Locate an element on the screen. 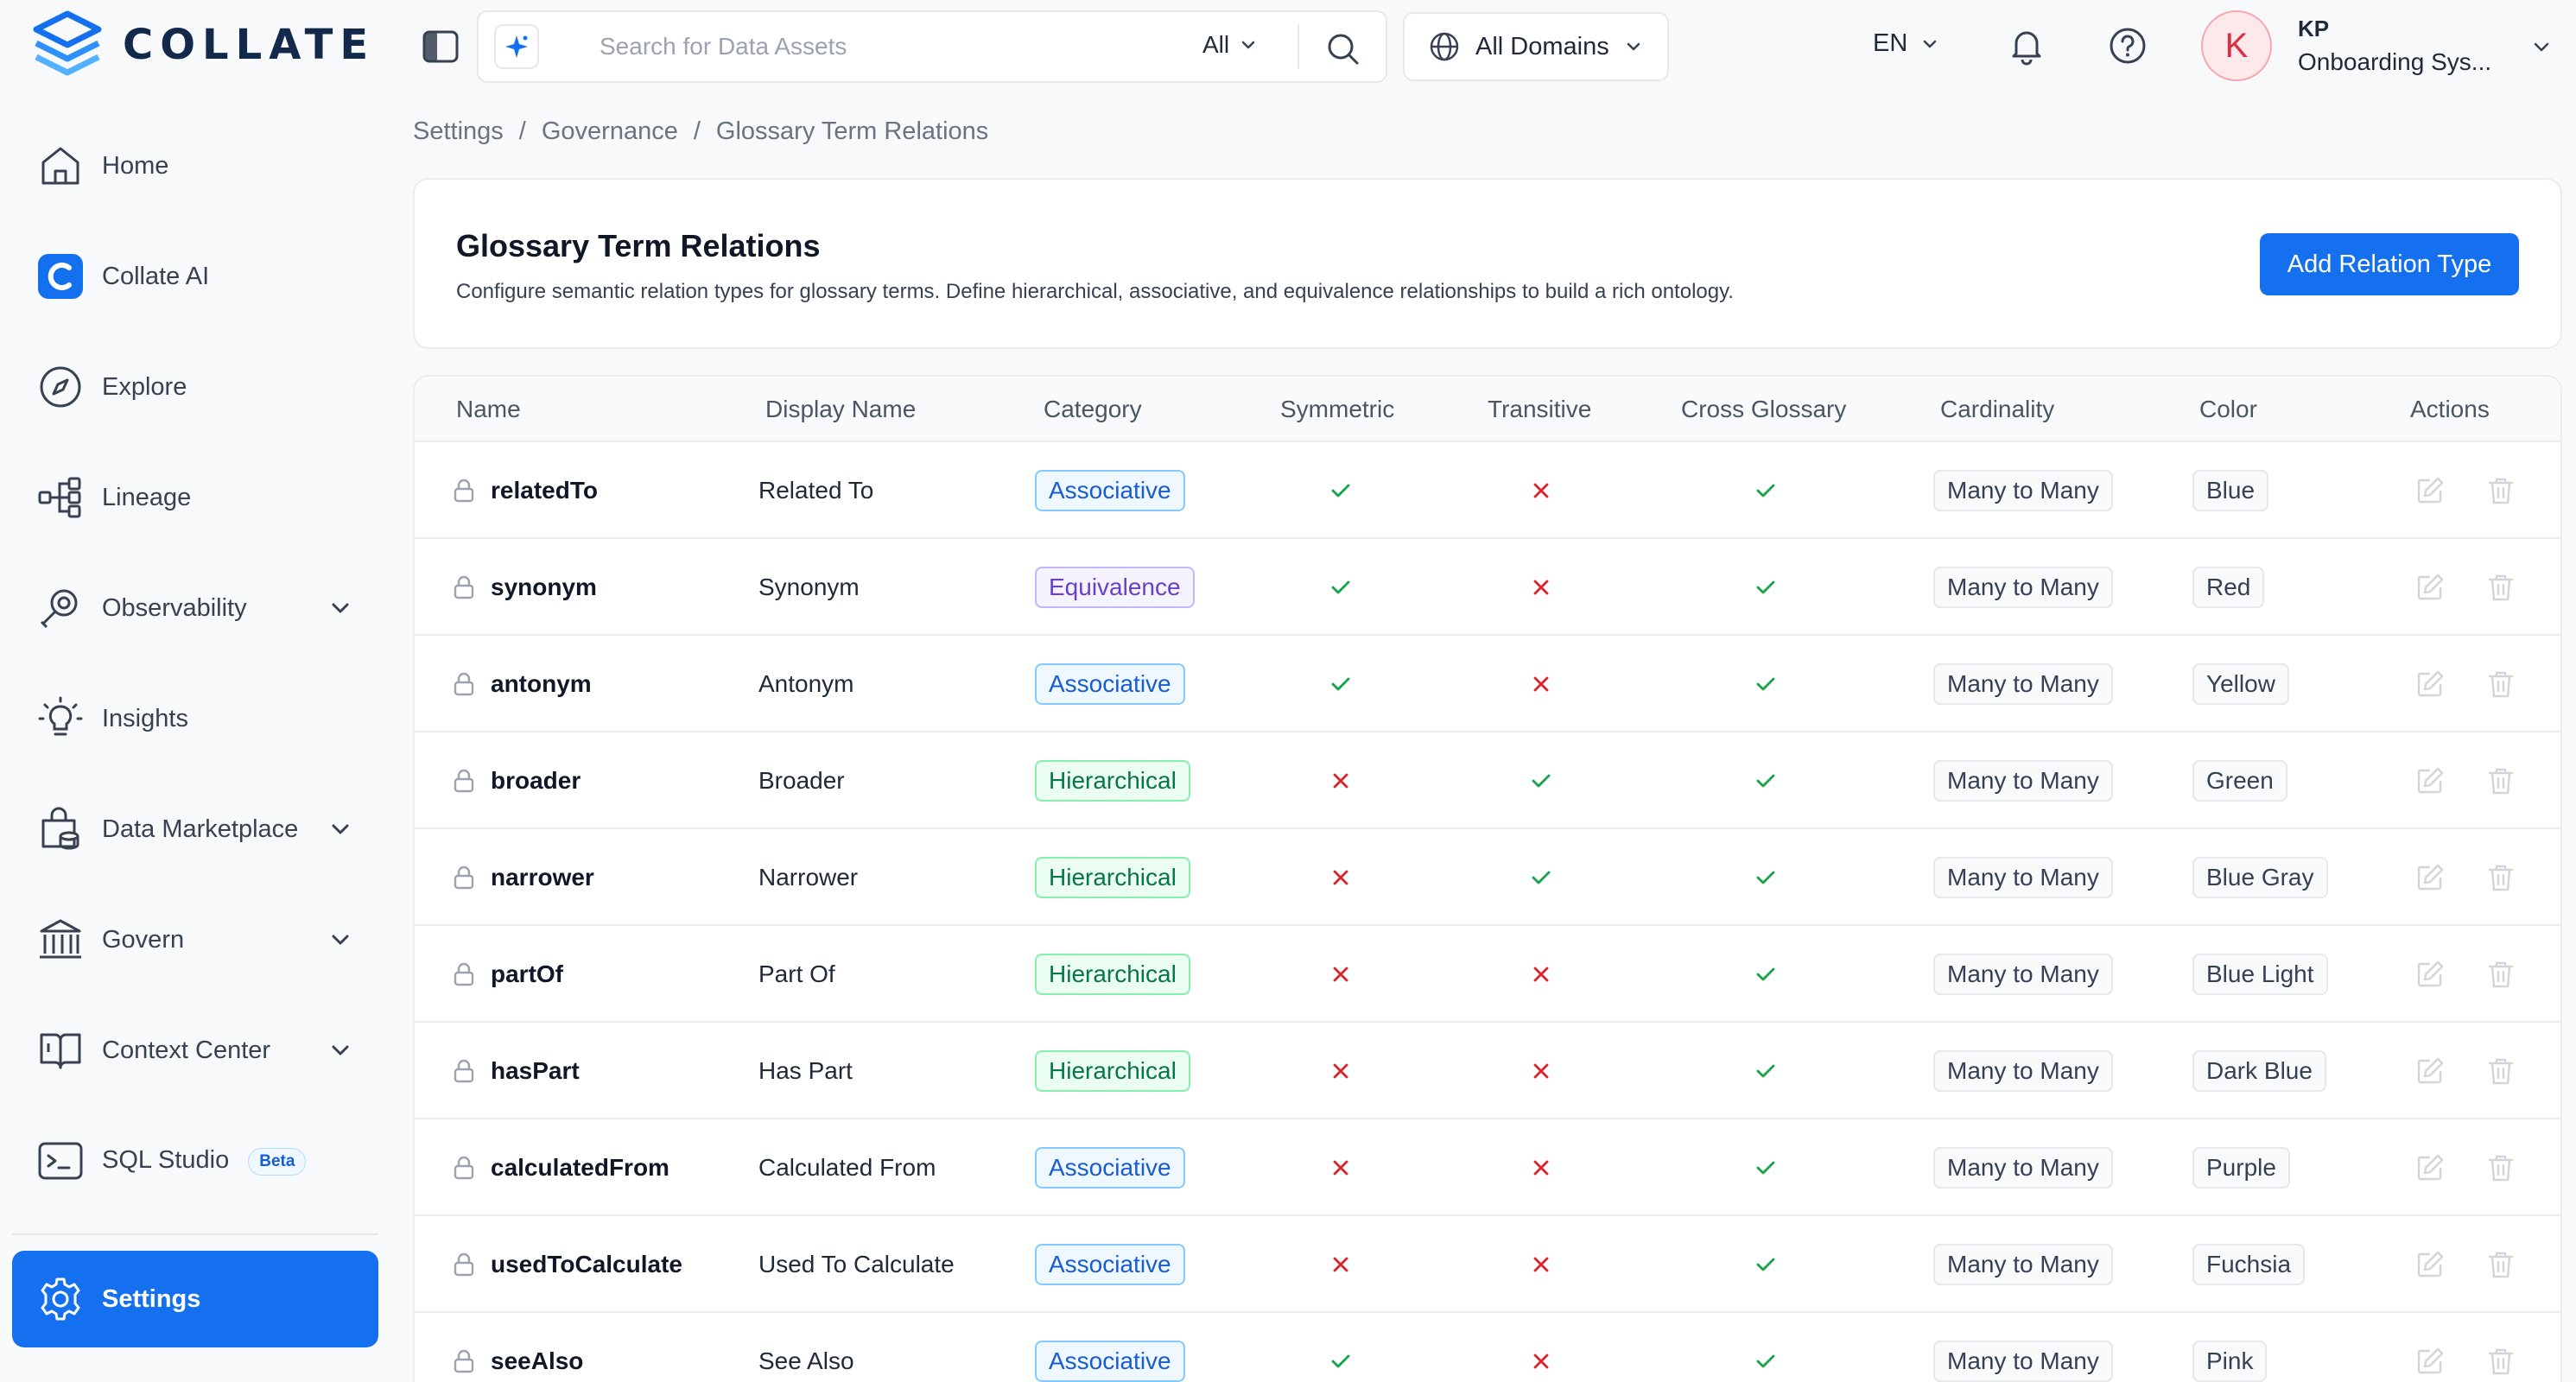  search-scope-label: All is located at coordinates (1216, 44).